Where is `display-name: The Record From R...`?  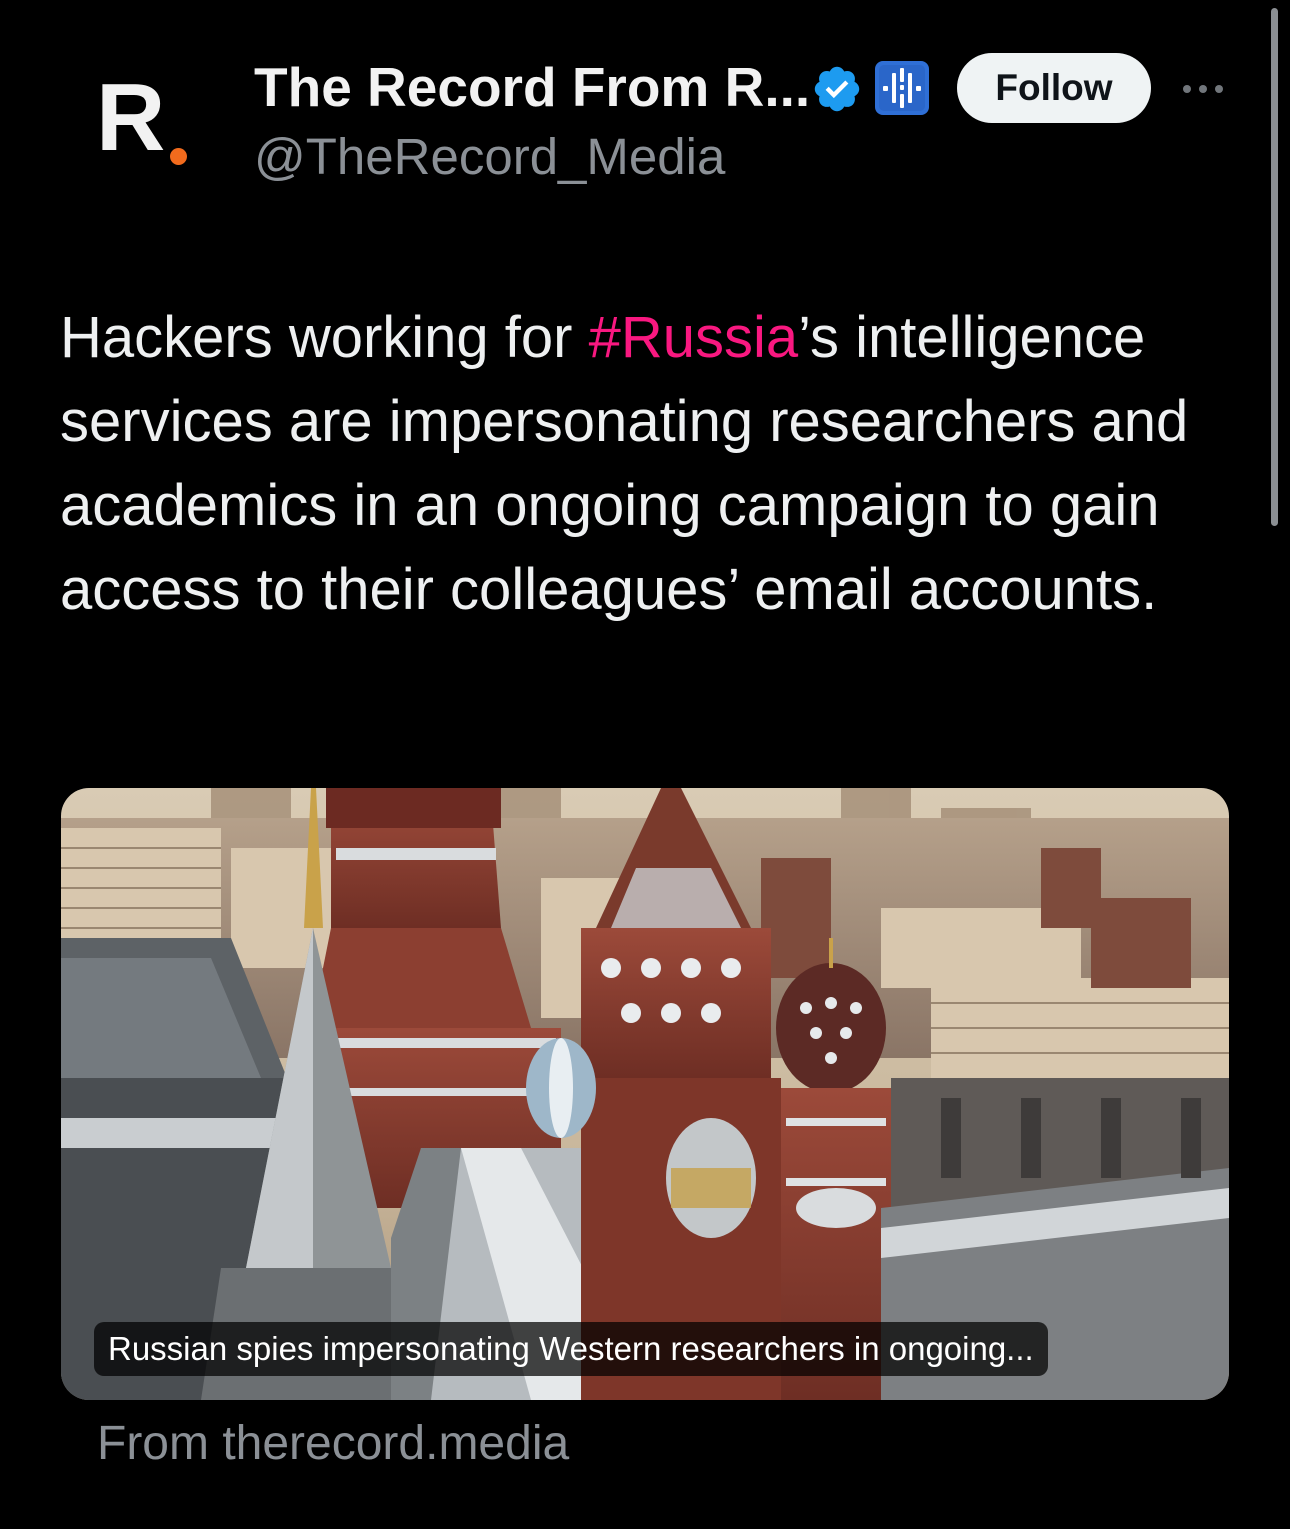
display-name: The Record From R... is located at coordinates (532, 87).